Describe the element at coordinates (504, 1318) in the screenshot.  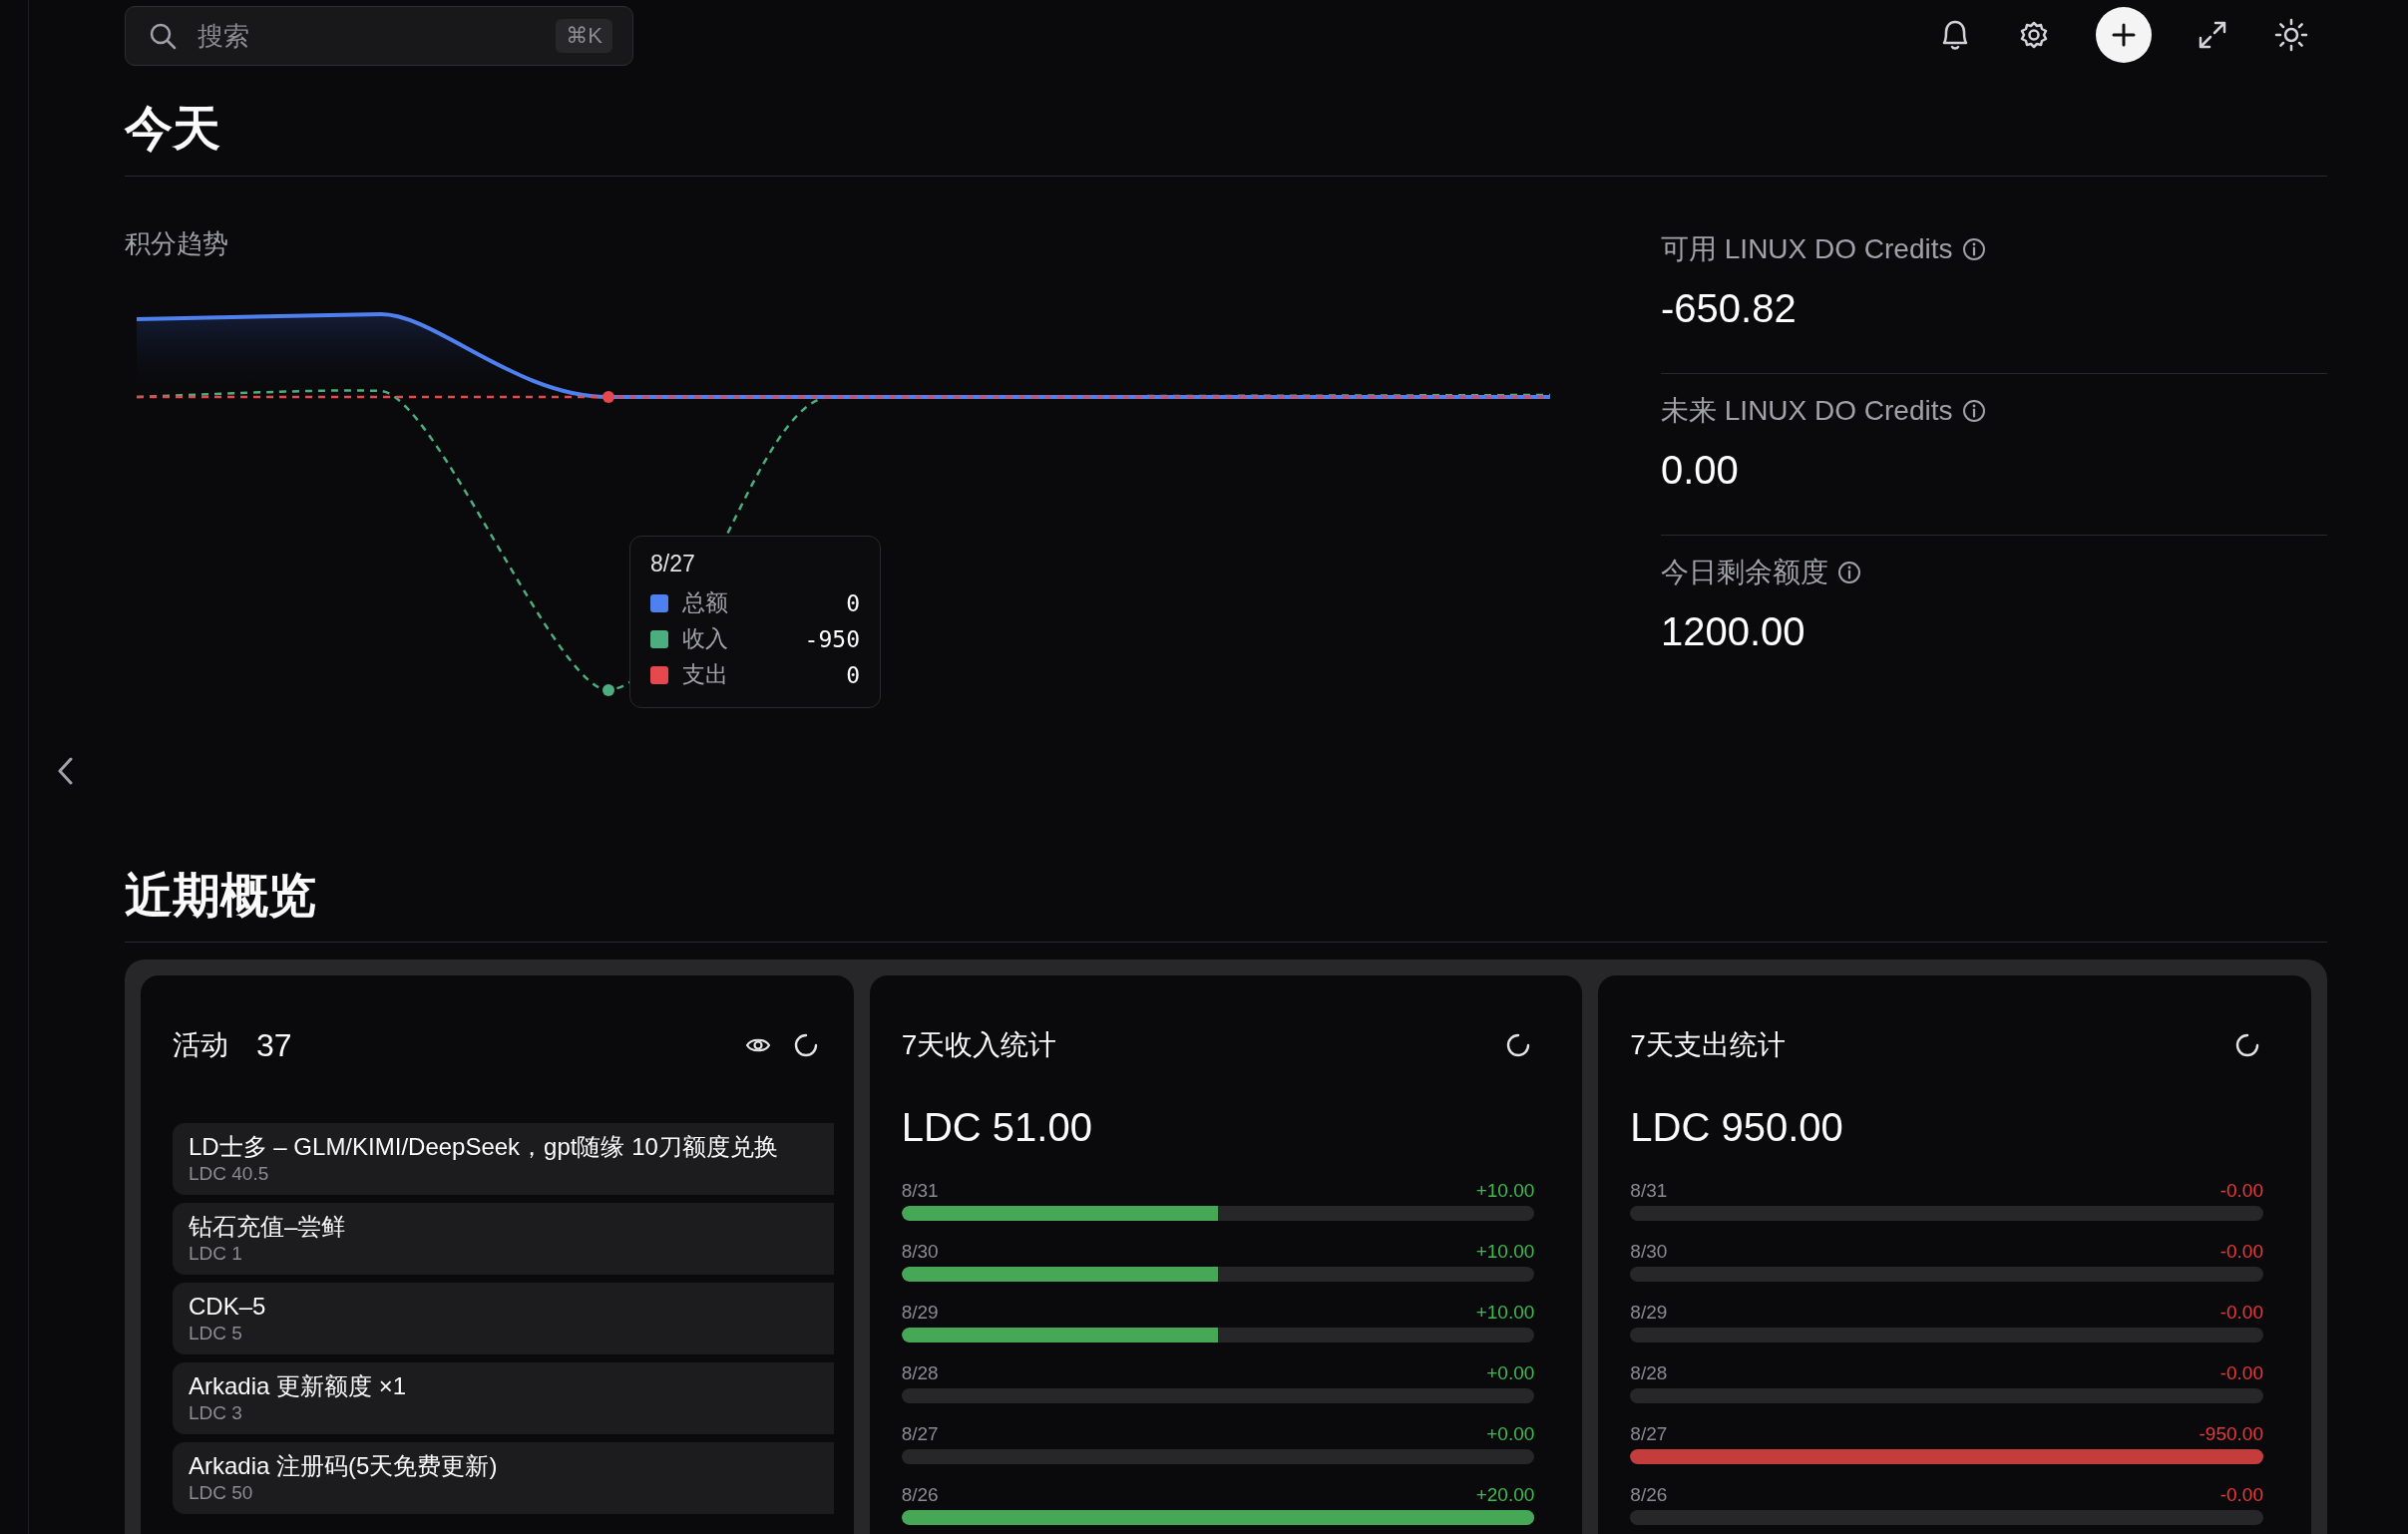
I see `activity-item: CDK–5 LDC 5` at that location.